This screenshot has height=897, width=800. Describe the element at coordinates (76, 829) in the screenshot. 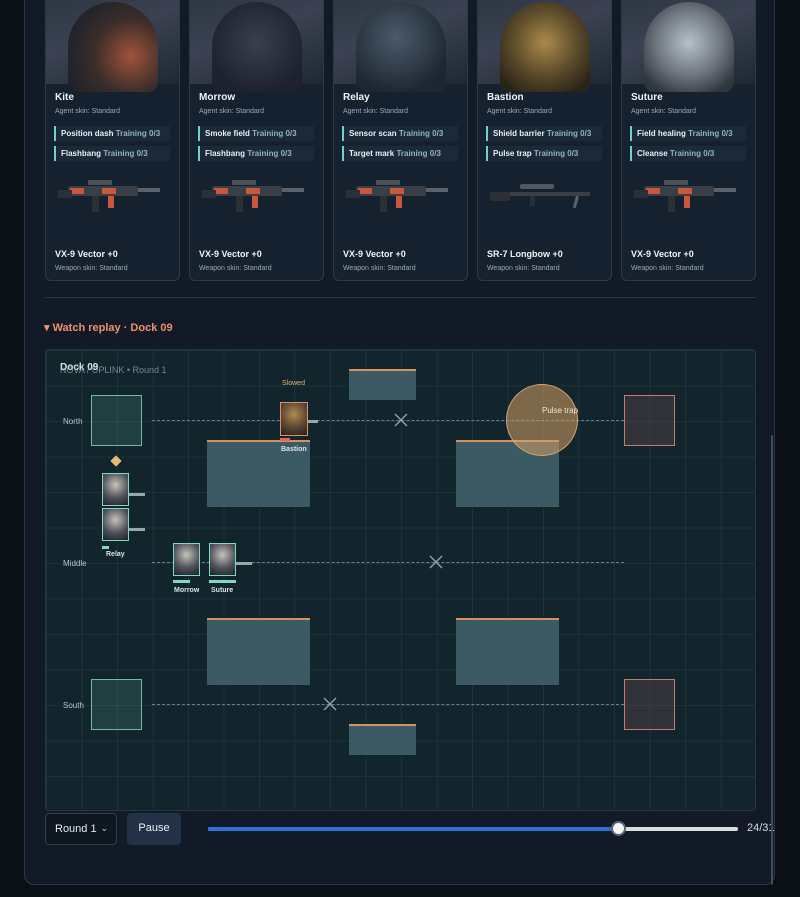

I see `round-select-value: Round 1` at that location.